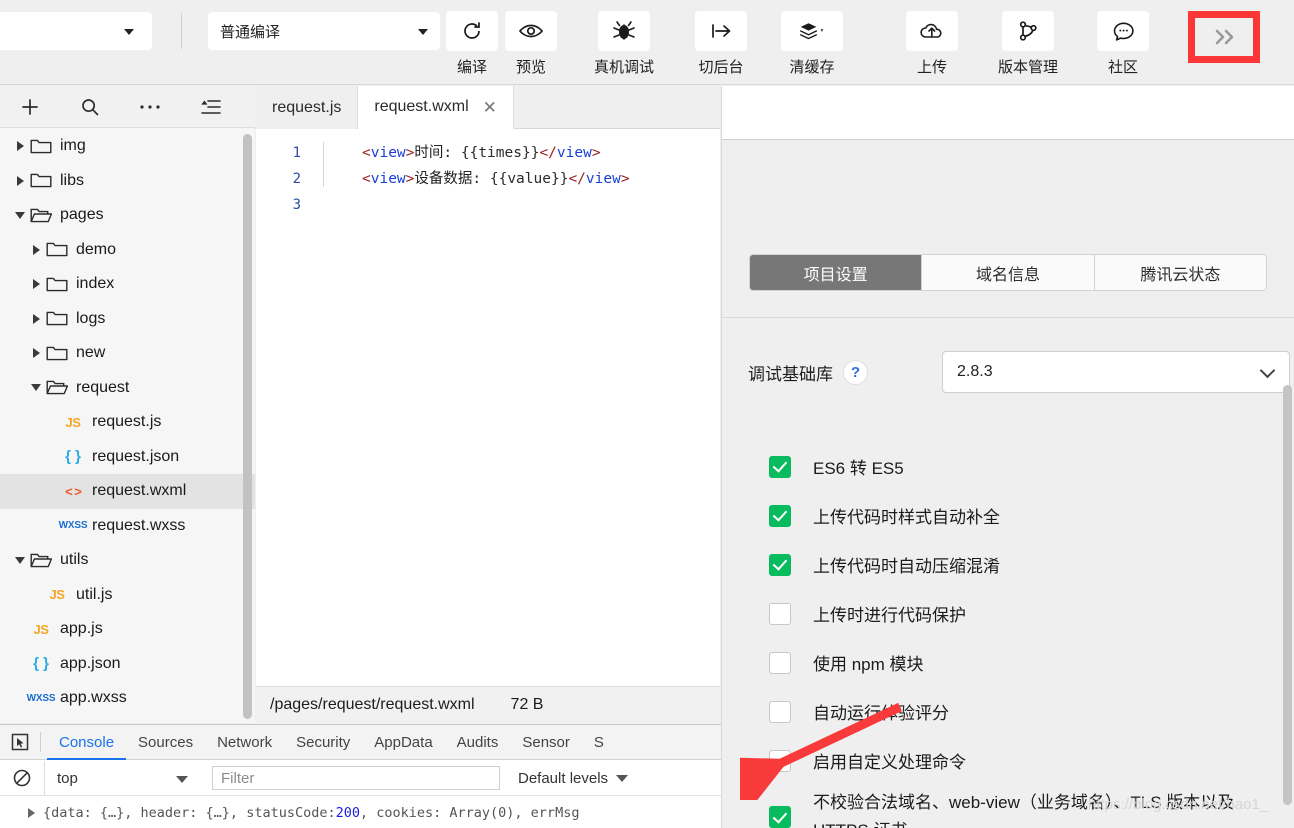  I want to click on file-tree-item: WXSS app.wxss, so click(127, 698).